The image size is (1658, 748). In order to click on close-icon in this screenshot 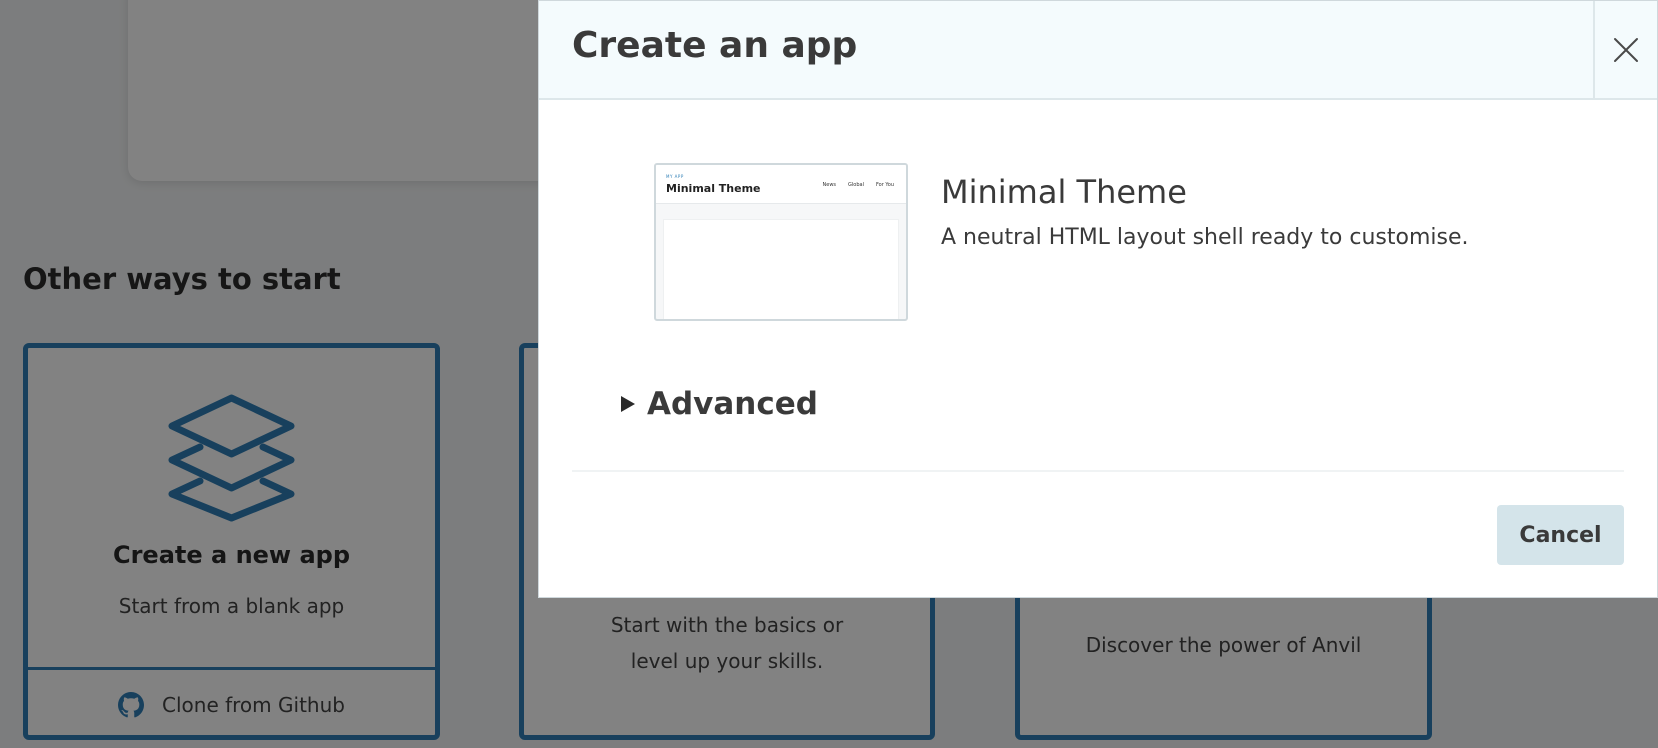, I will do `click(1626, 49)`.